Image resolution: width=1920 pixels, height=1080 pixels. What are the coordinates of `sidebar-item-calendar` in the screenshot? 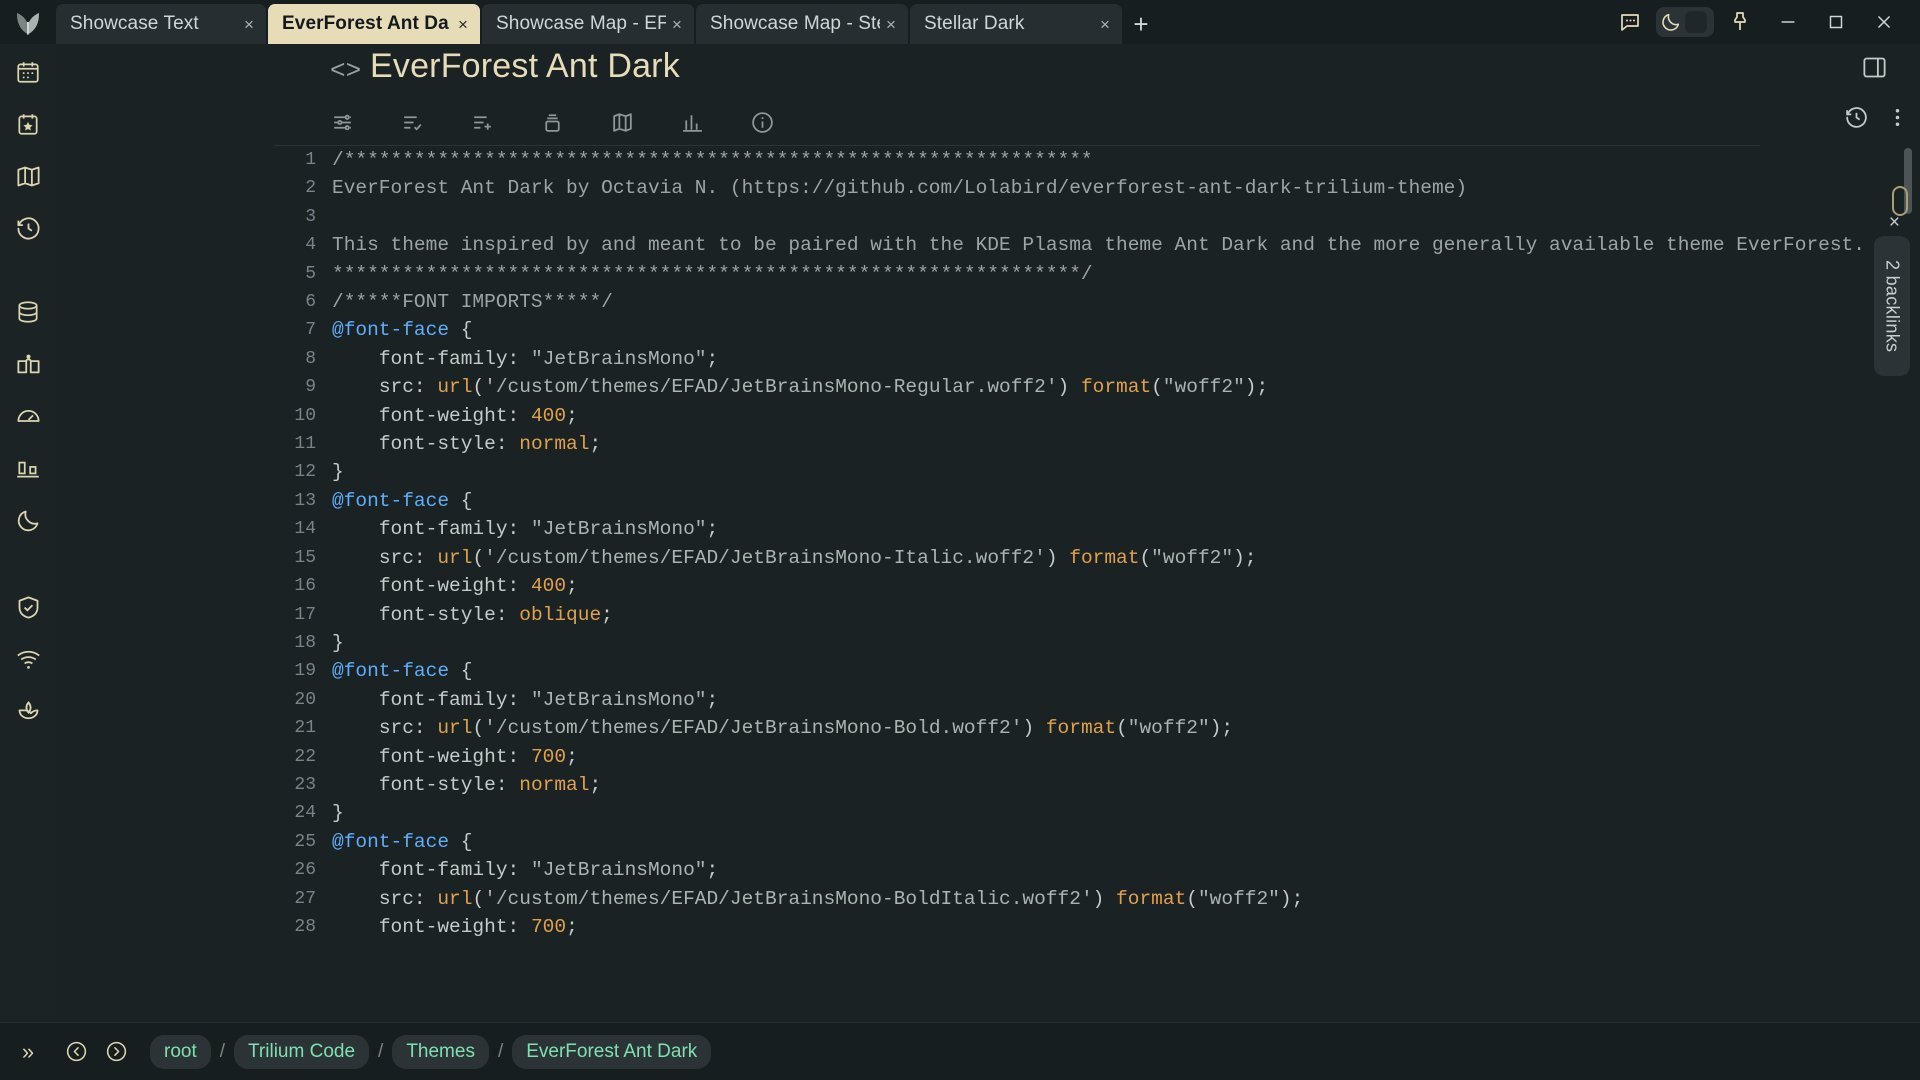 It's located at (28, 72).